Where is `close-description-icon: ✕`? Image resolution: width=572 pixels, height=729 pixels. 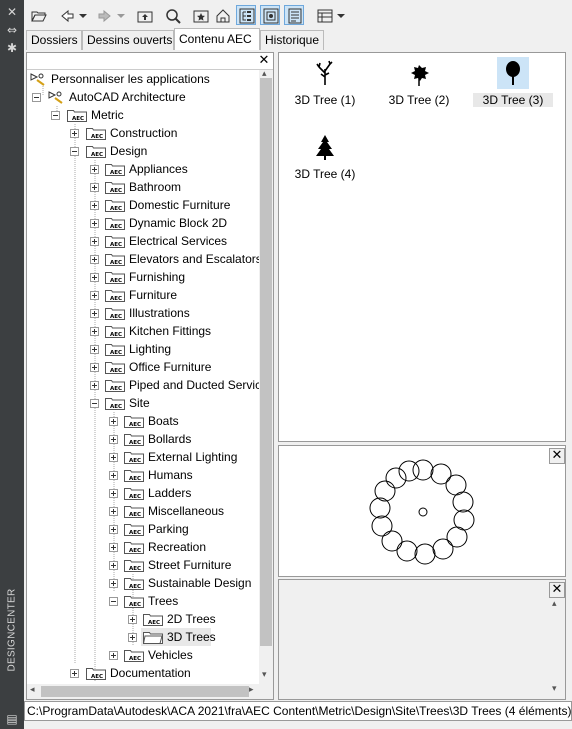 close-description-icon: ✕ is located at coordinates (557, 590).